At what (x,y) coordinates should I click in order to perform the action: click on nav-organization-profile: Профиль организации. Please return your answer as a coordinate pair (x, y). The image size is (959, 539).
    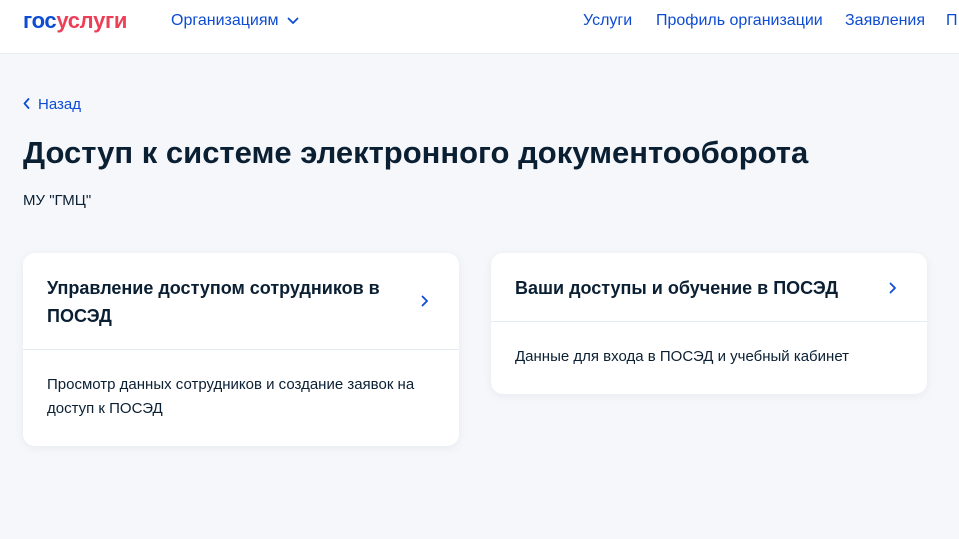
    Looking at the image, I should click on (739, 21).